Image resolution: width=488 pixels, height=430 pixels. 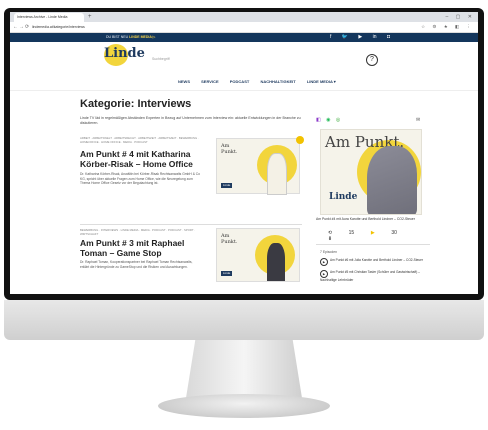 What do you see at coordinates (49, 17) in the screenshot?
I see `browser-tab: Interviews Archive - Linde Media` at bounding box center [49, 17].